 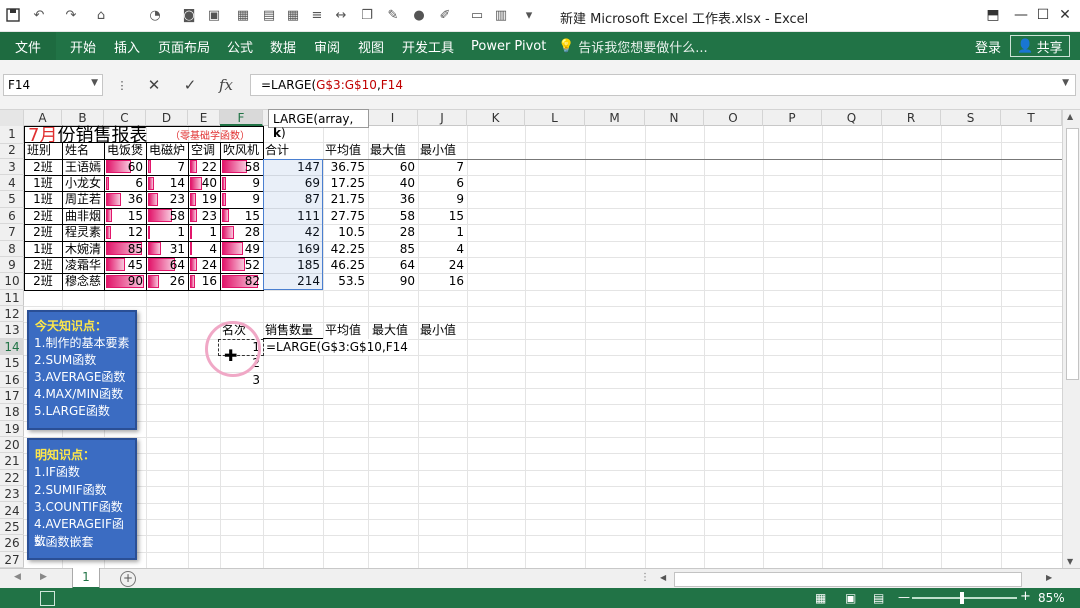 What do you see at coordinates (441, 199) in the screenshot?
I see `cell-value: 9` at bounding box center [441, 199].